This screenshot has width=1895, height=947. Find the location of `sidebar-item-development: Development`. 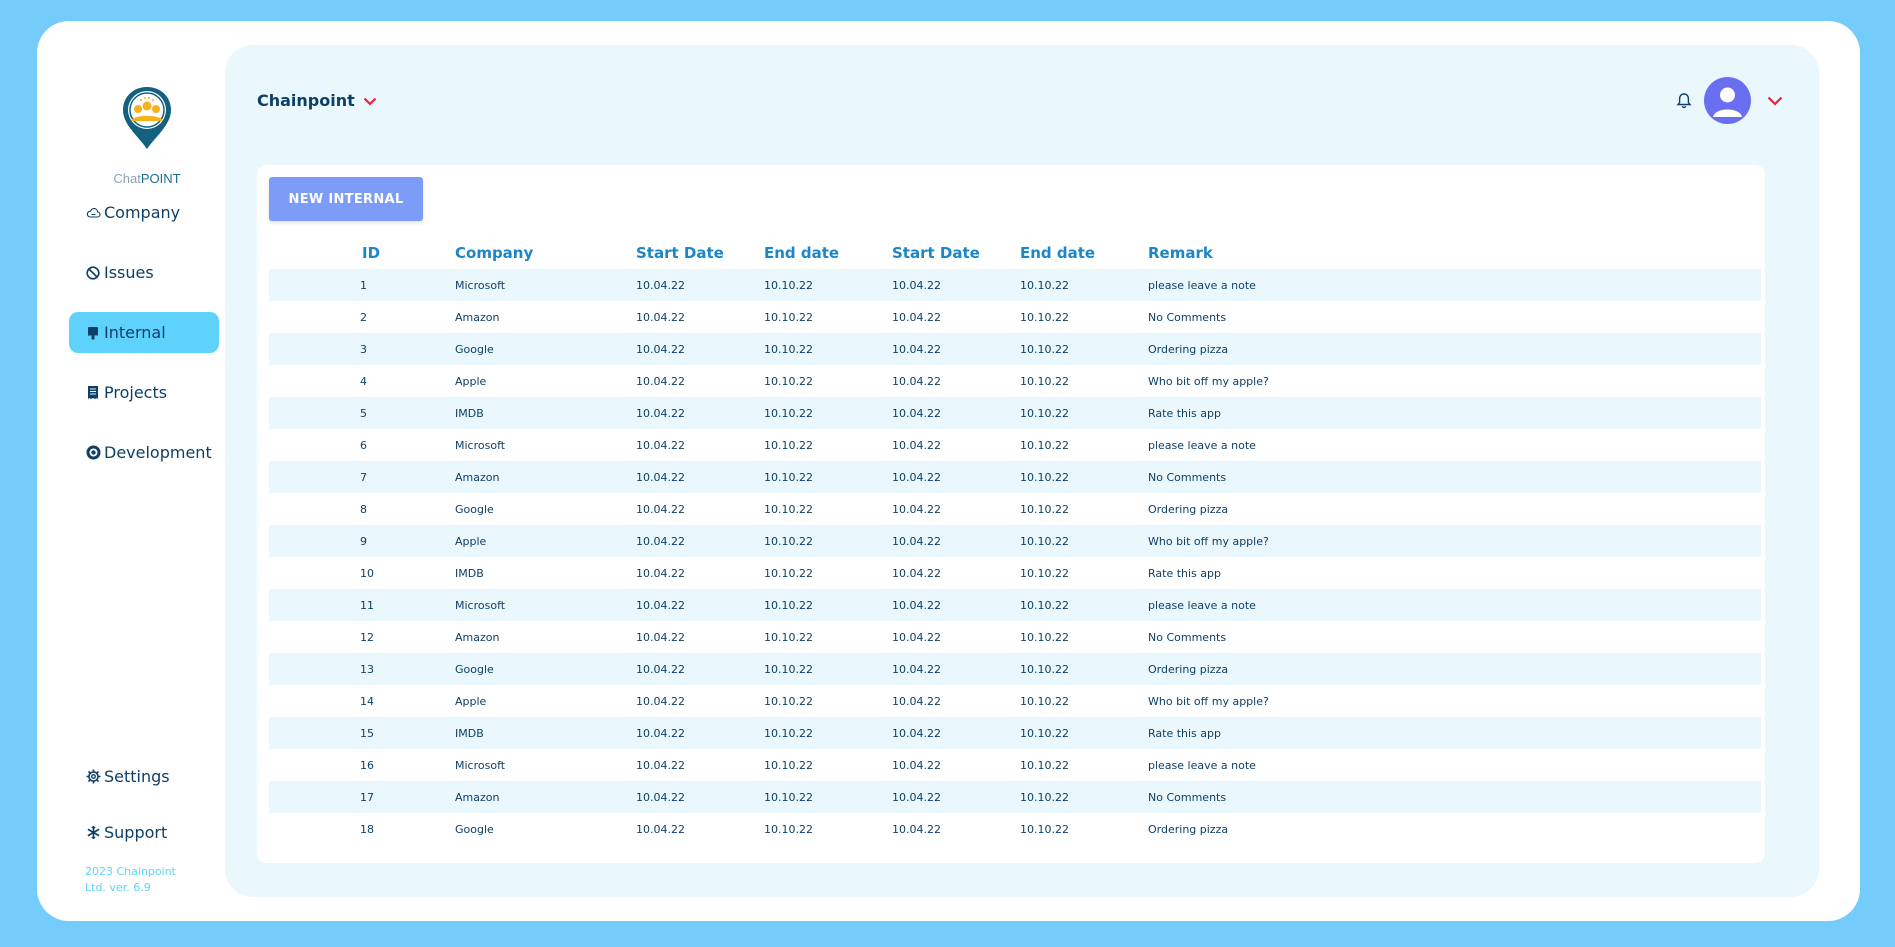

sidebar-item-development: Development is located at coordinates (144, 452).